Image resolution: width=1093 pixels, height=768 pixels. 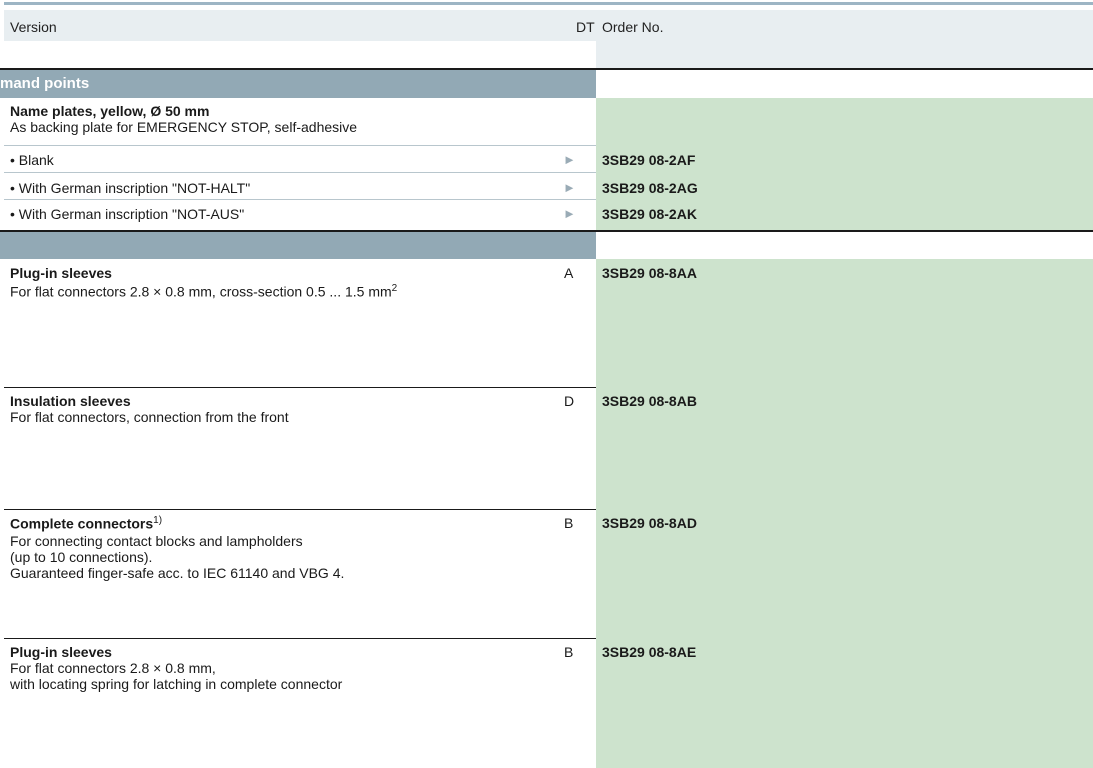 What do you see at coordinates (127, 214) in the screenshot?
I see `list-item-label: • With German inscription "NOT-AUS"` at bounding box center [127, 214].